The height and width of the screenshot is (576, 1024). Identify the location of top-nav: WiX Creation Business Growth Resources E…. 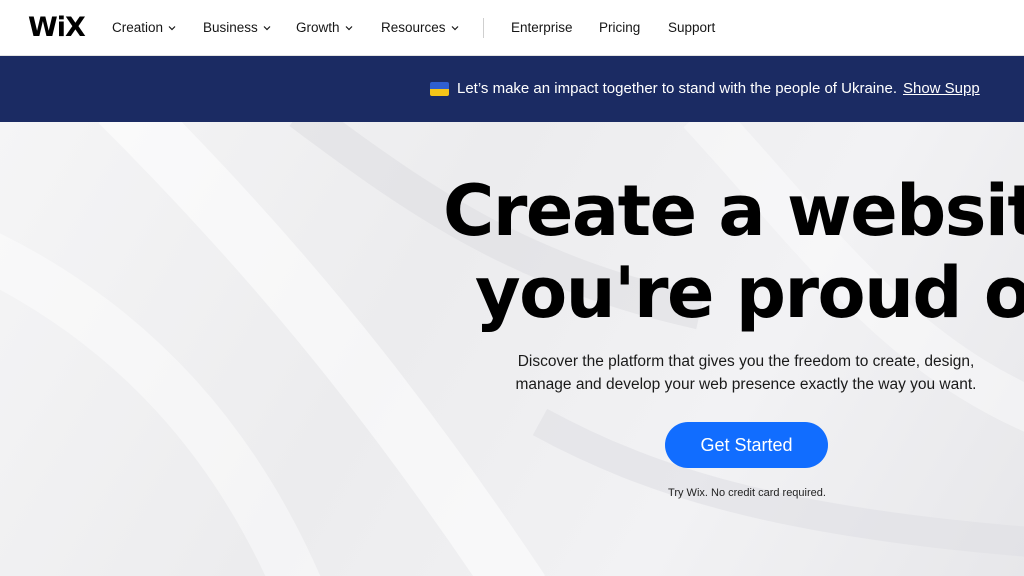
(512, 28).